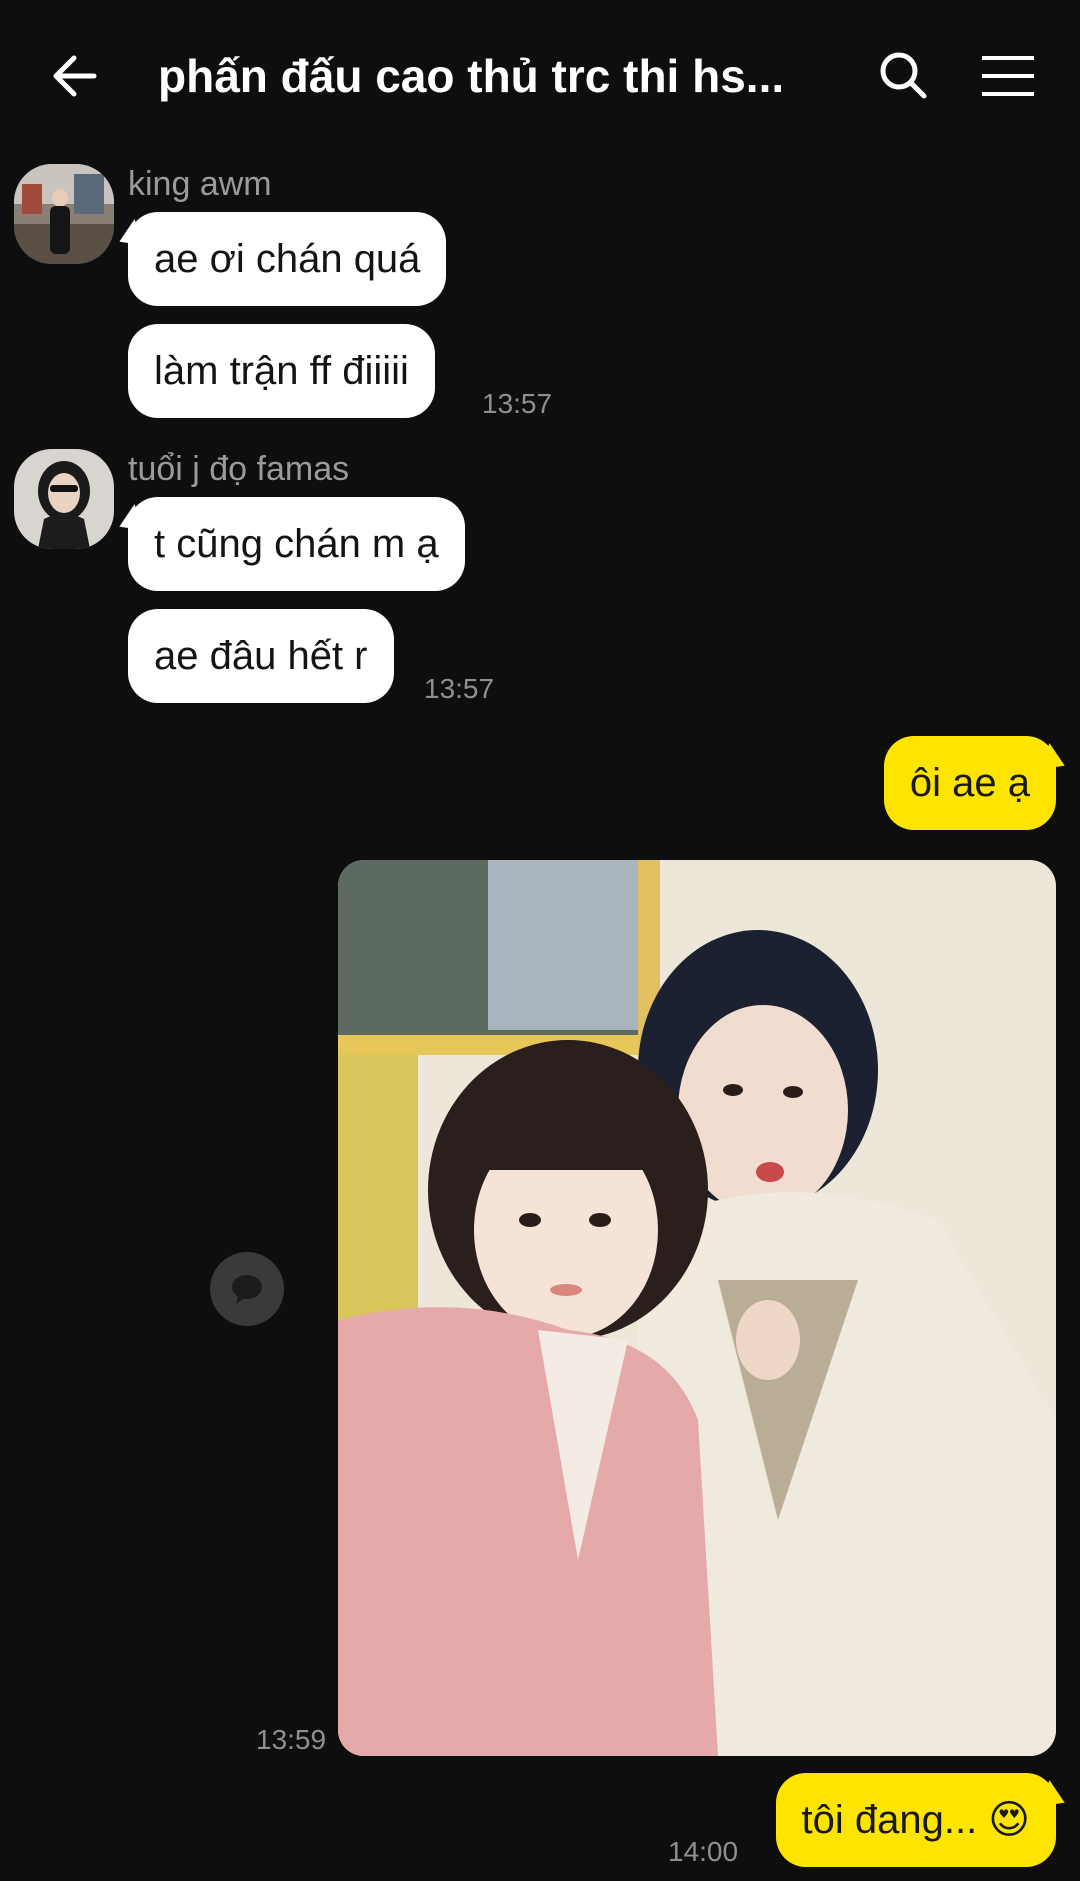 The width and height of the screenshot is (1080, 1881). I want to click on message-bubble: ae đâu hết r, so click(261, 656).